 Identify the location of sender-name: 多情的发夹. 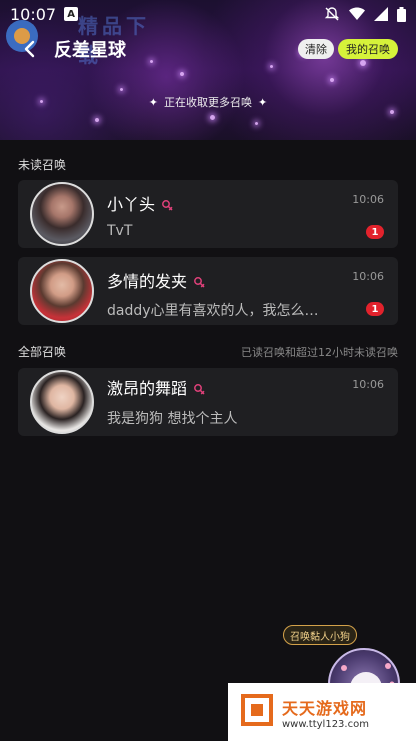
(147, 281).